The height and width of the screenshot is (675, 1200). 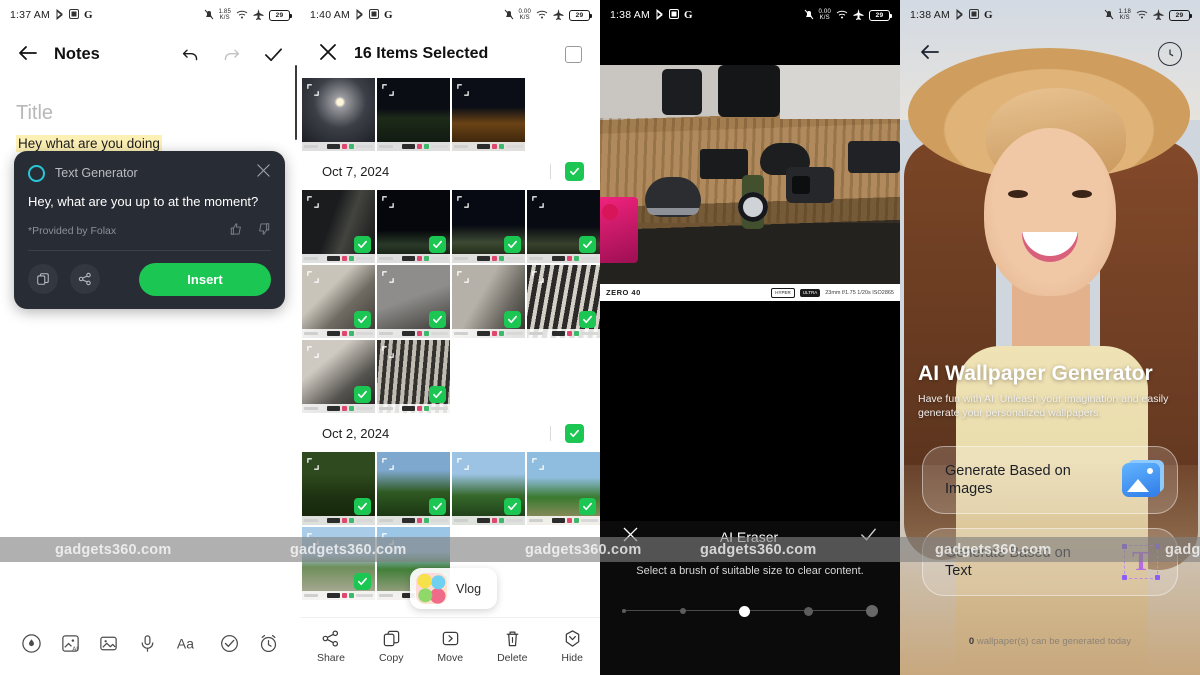 What do you see at coordinates (1018, 194) in the screenshot?
I see `eye-left` at bounding box center [1018, 194].